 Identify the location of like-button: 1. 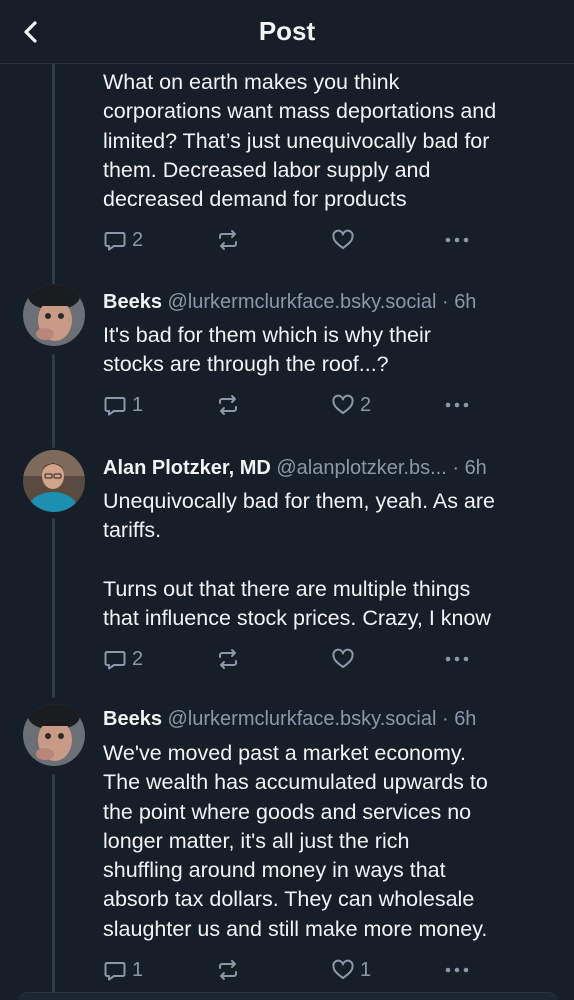
(351, 970).